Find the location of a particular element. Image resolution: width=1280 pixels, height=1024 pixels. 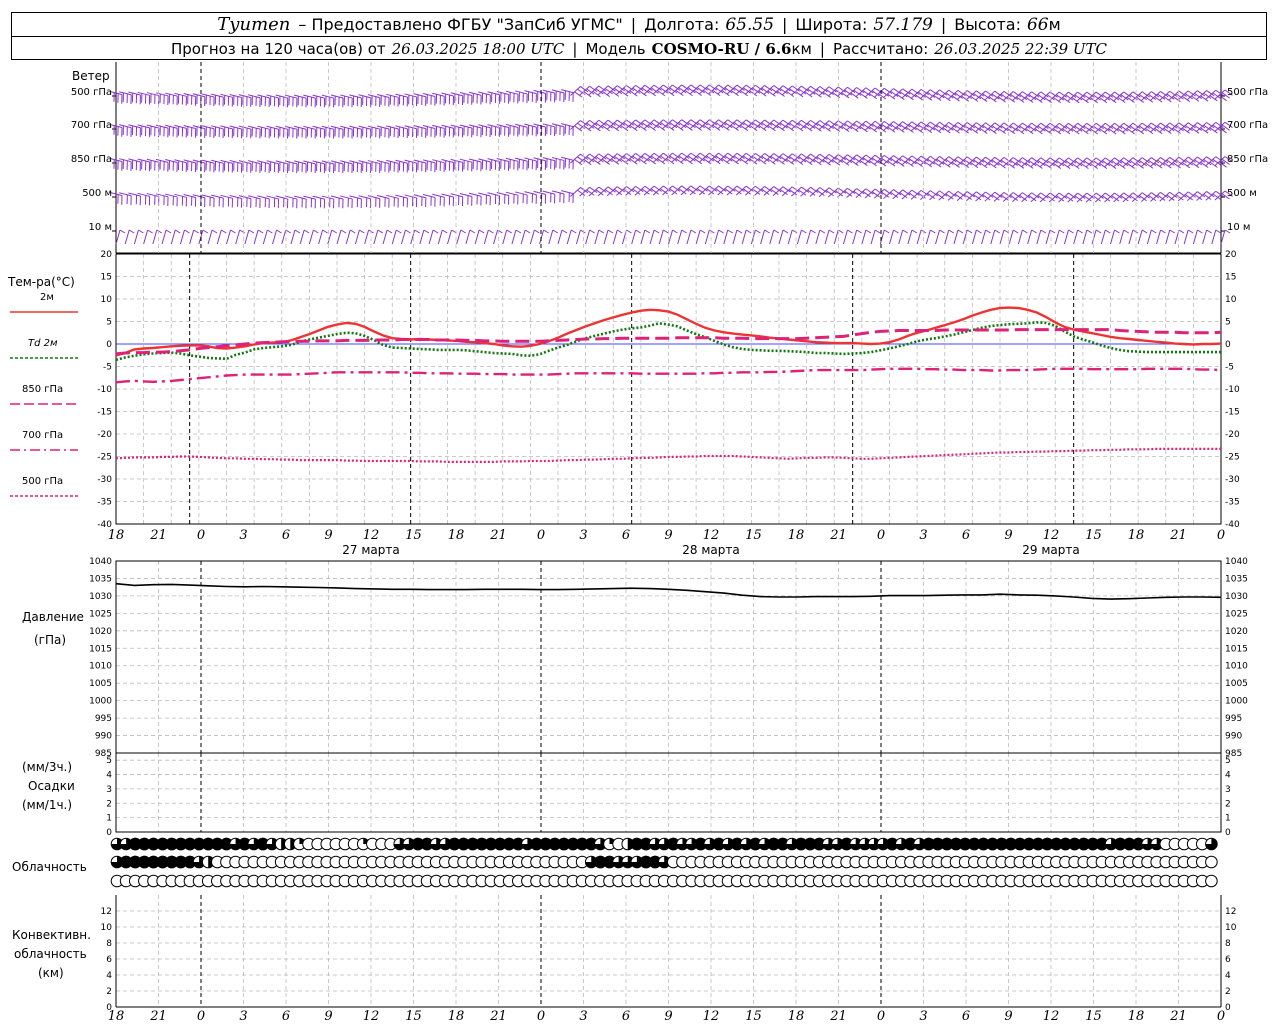

conv-hour-label: 12 is located at coordinates (371, 1016).